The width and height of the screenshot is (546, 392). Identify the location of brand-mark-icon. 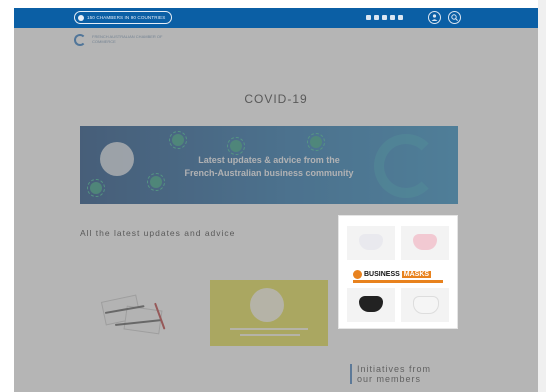
(357, 274).